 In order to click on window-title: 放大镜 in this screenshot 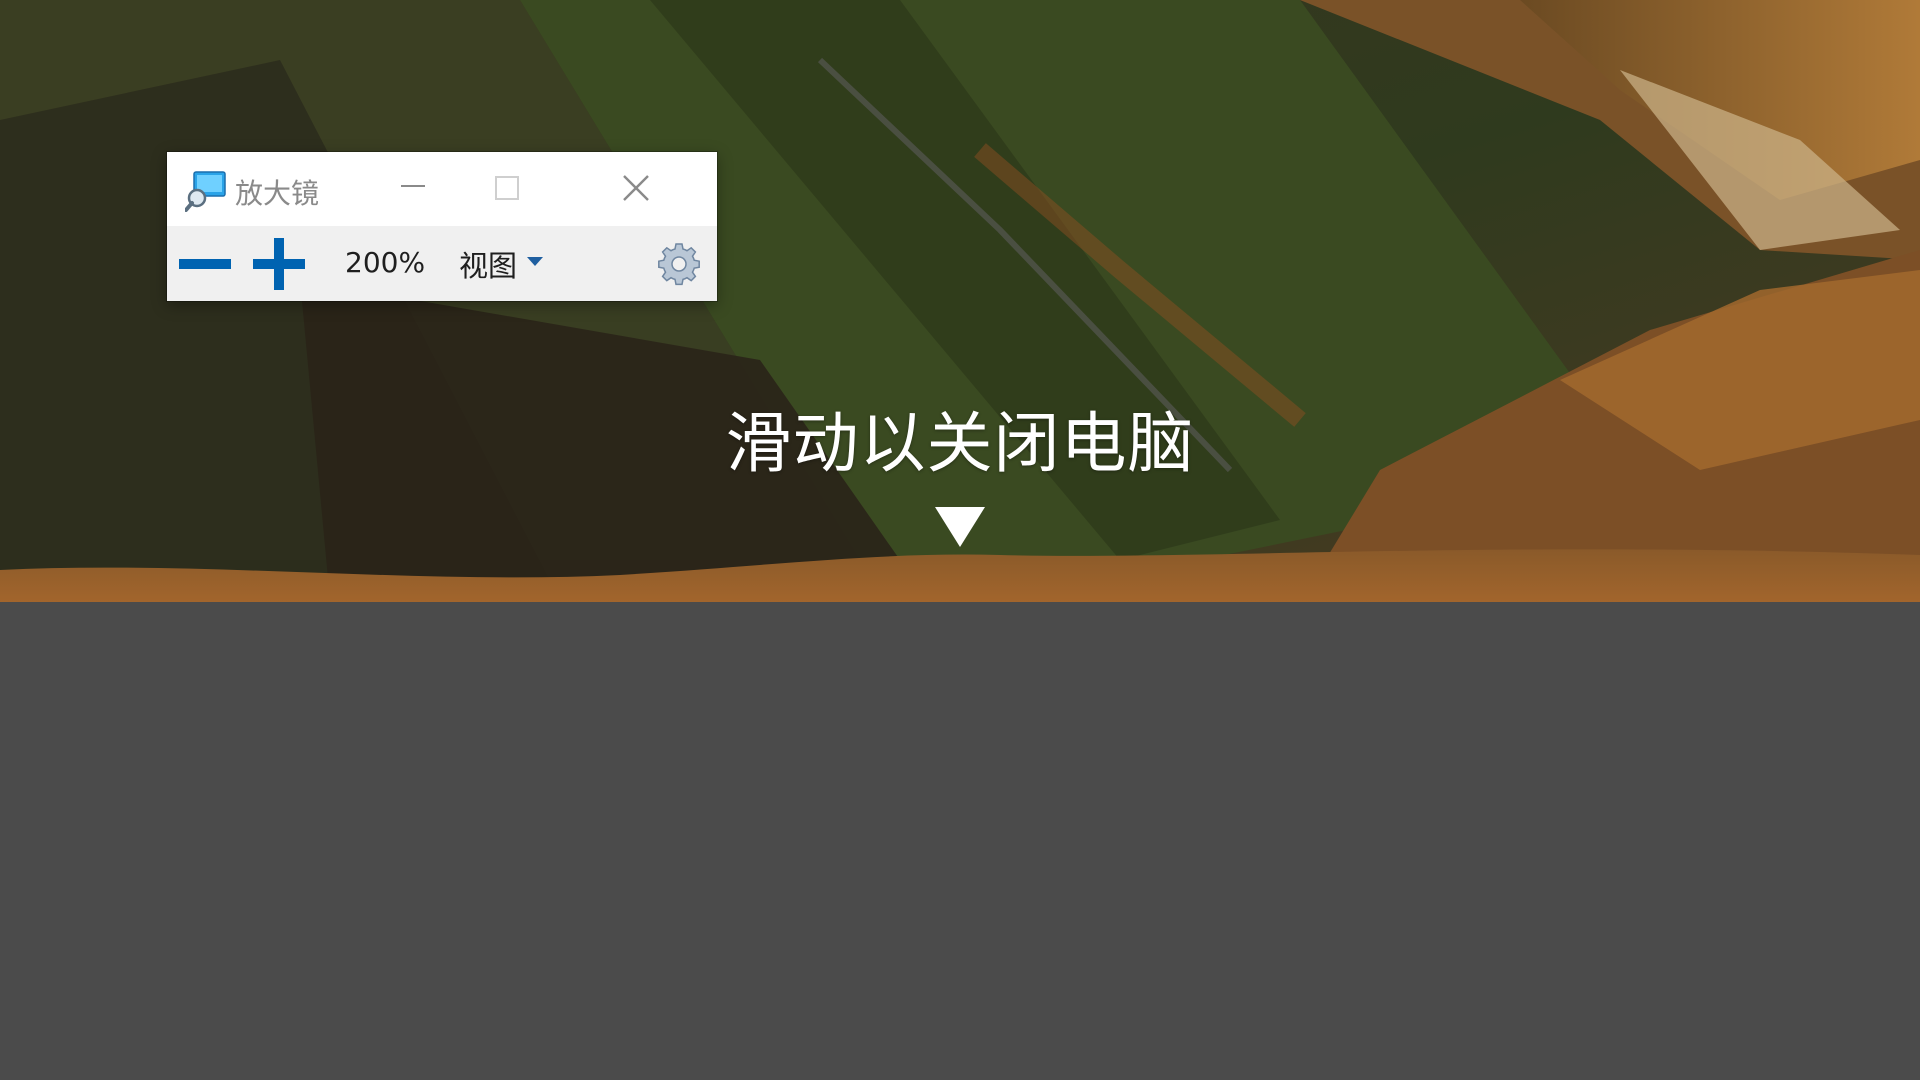, I will do `click(277, 193)`.